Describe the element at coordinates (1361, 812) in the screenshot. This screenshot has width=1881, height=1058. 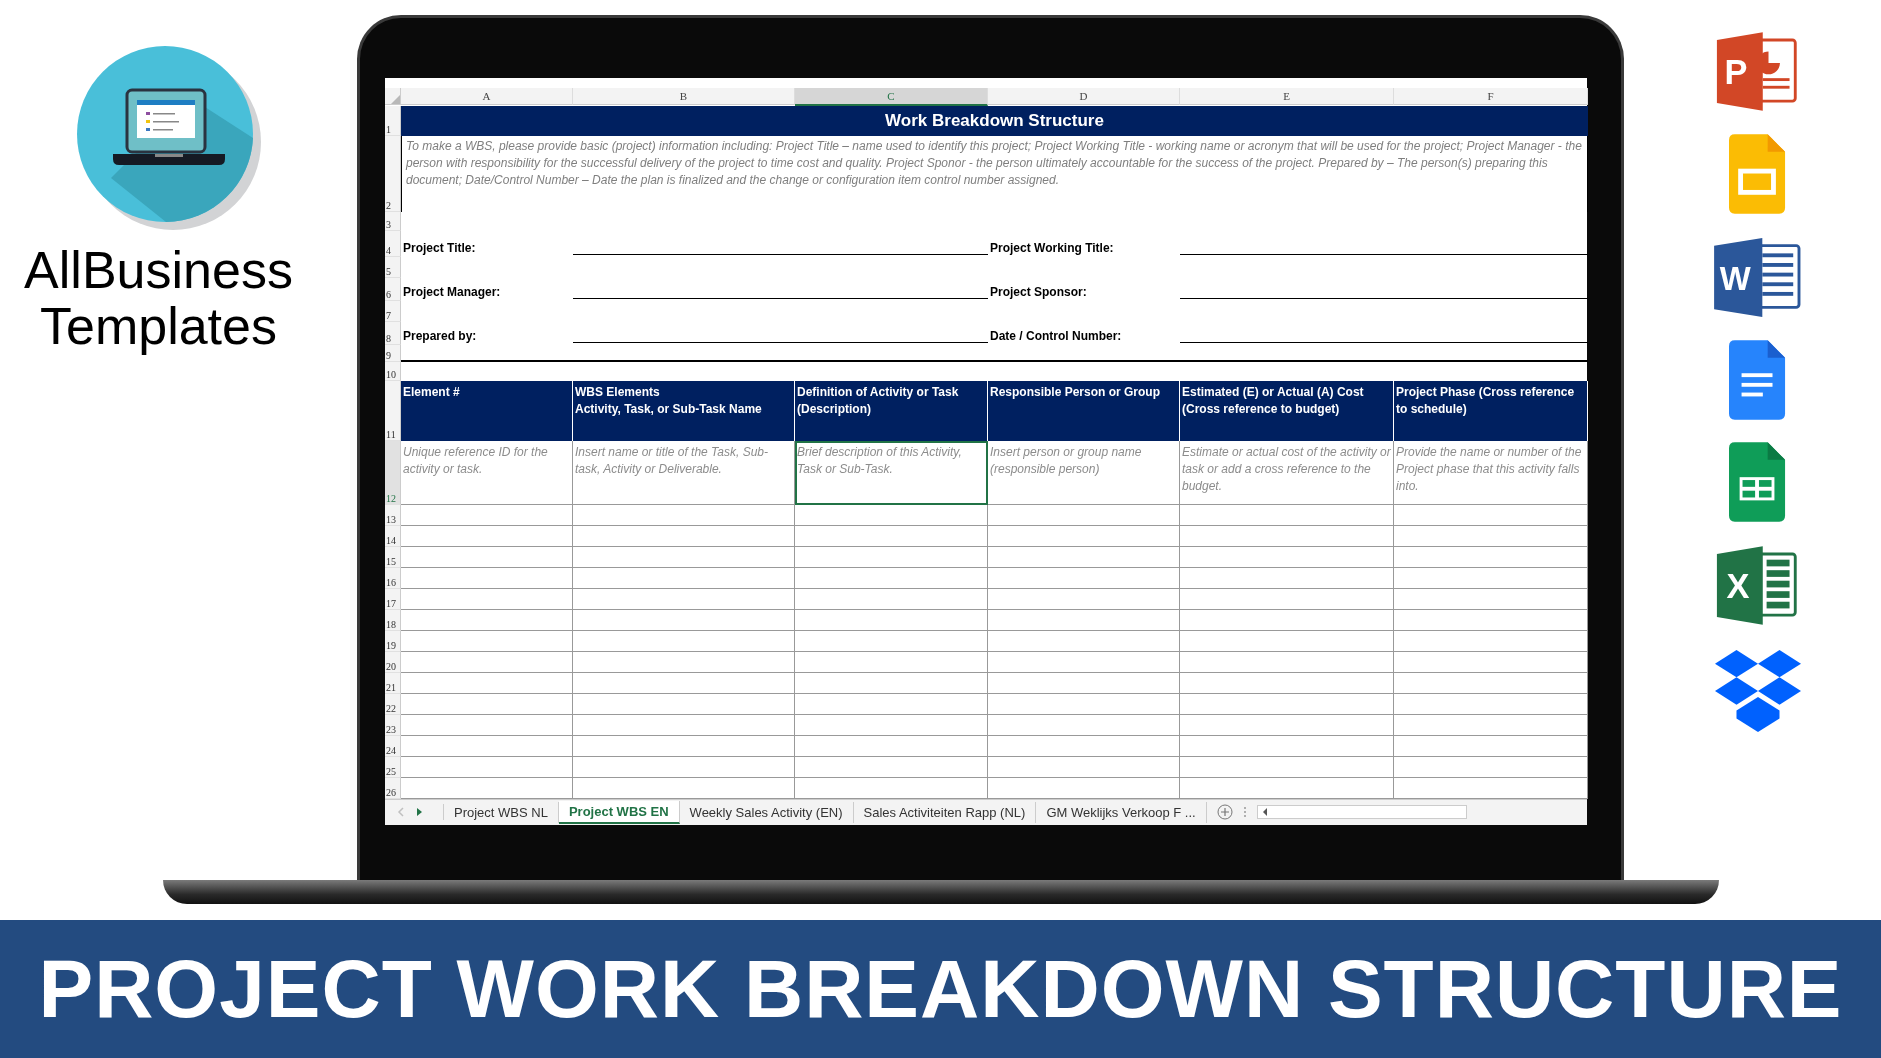
I see `horizontal-scrollbar` at that location.